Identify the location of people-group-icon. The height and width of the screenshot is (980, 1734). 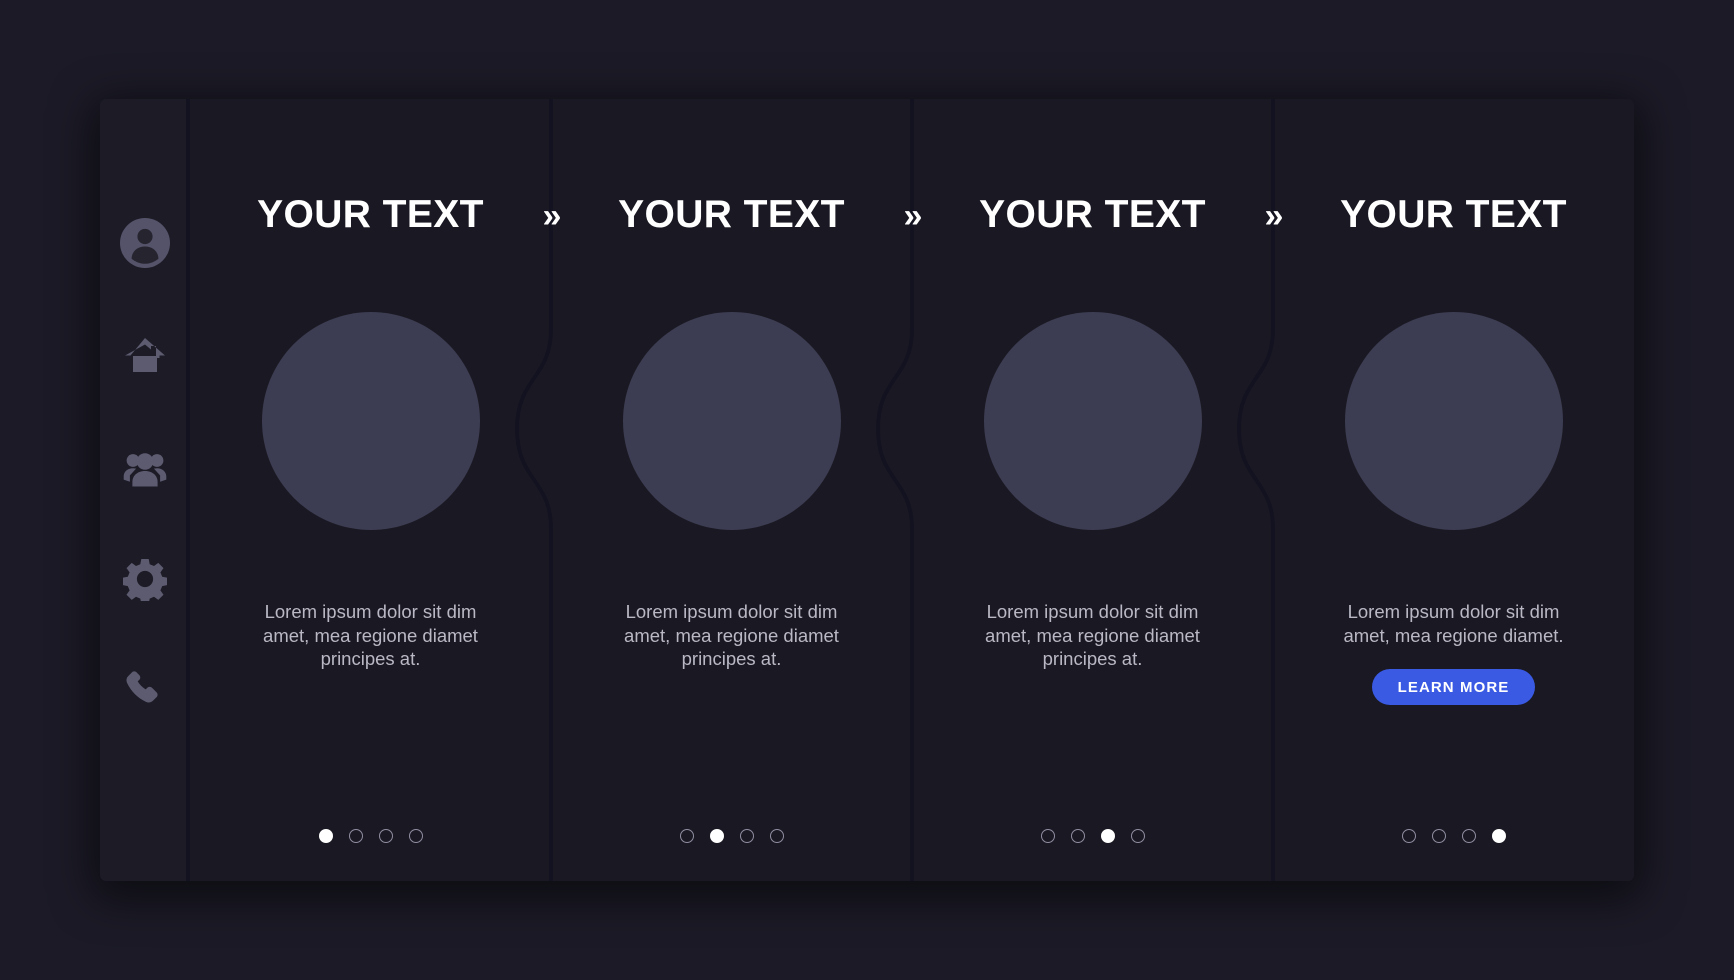
(145, 467).